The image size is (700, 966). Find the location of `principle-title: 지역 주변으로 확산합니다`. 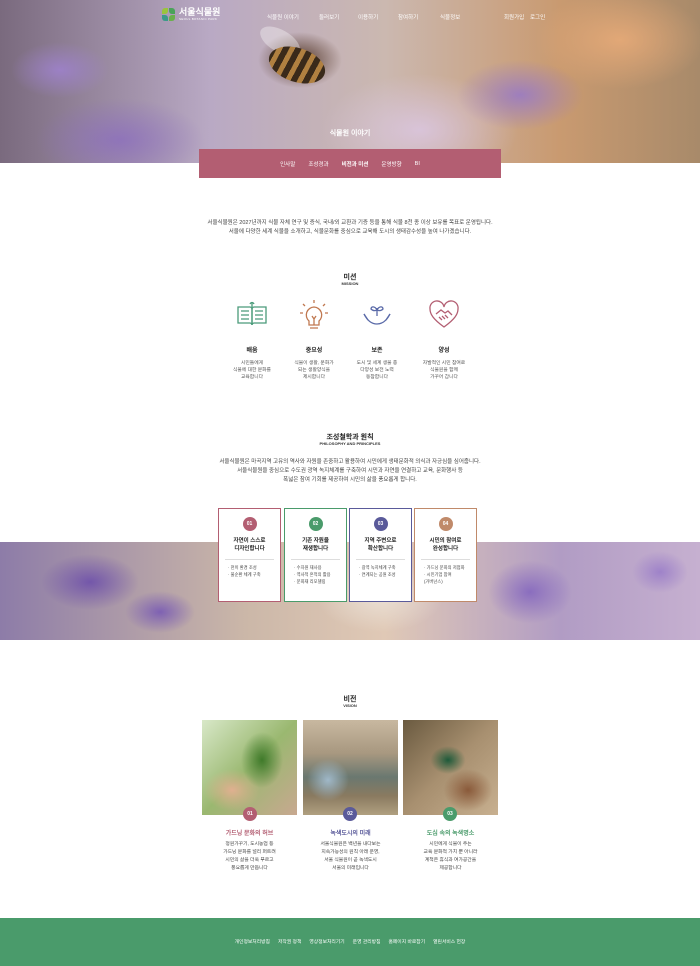

principle-title: 지역 주변으로 확산합니다 is located at coordinates (380, 545).